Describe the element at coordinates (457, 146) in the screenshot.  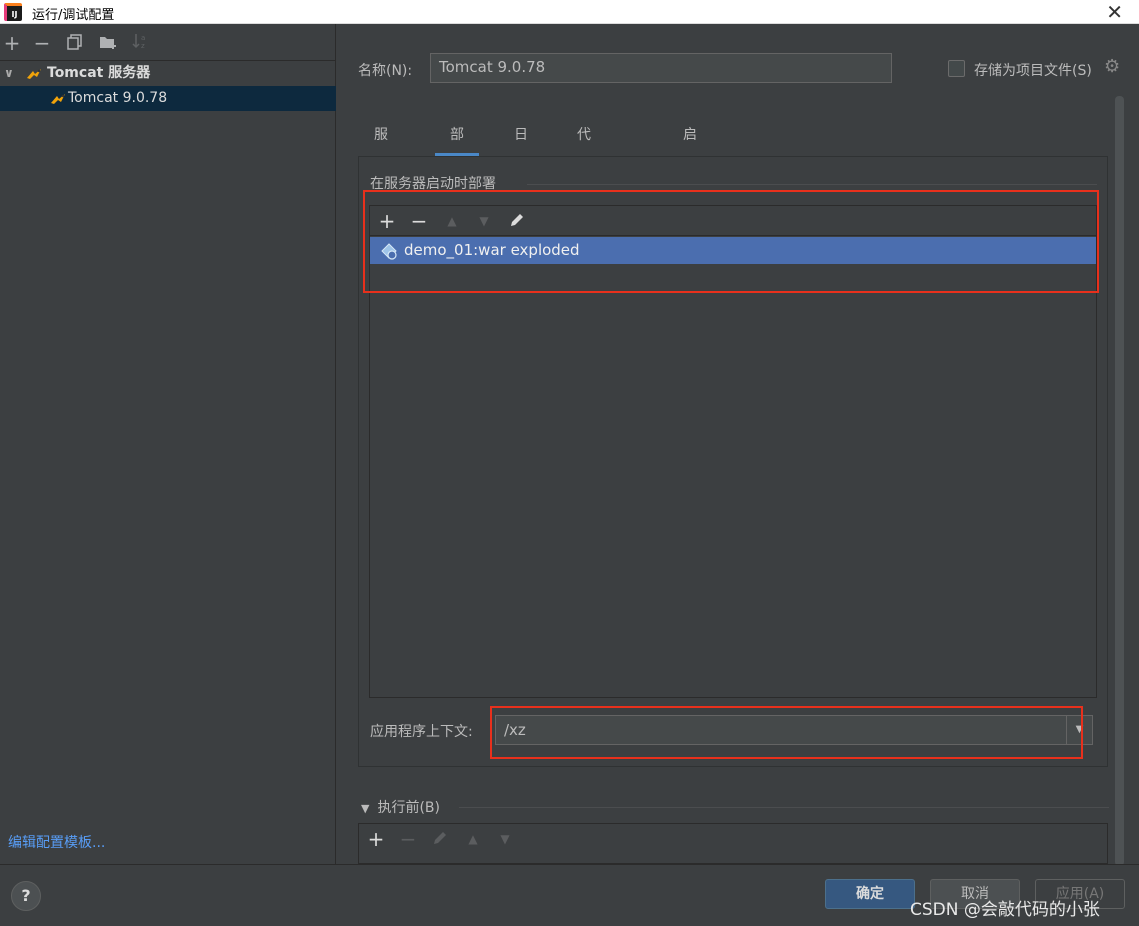
I see `tab-deployment: 部署` at that location.